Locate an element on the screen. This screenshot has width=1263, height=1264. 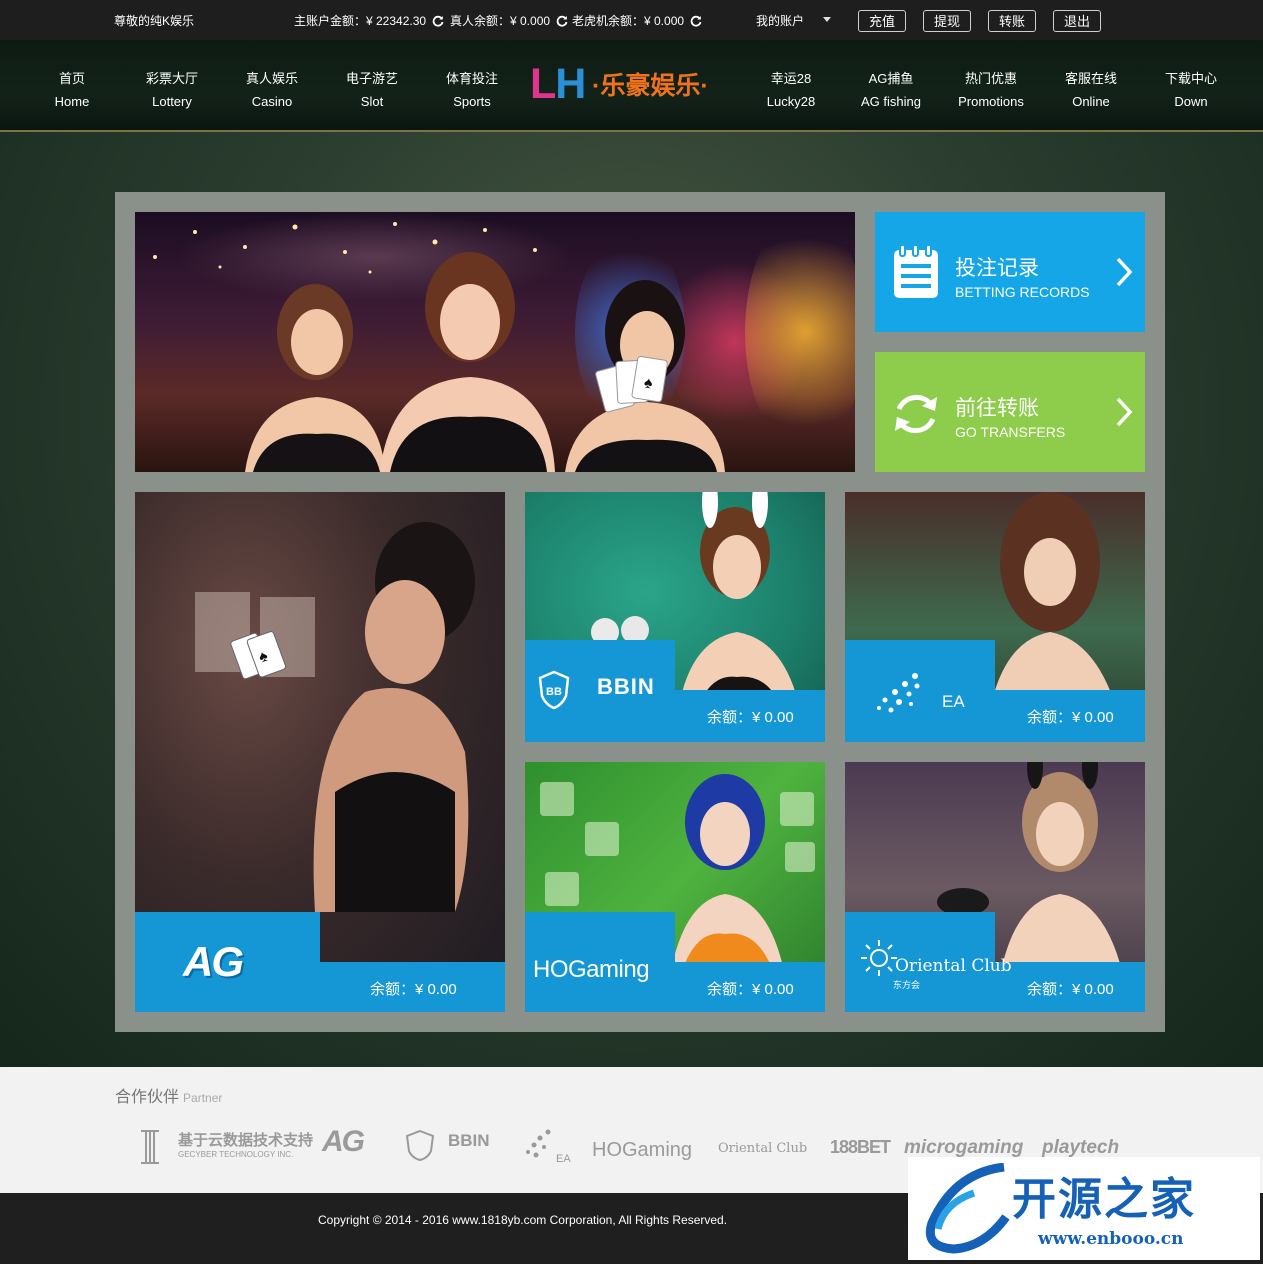
banner-illustration: ♠ is located at coordinates (439, 347).